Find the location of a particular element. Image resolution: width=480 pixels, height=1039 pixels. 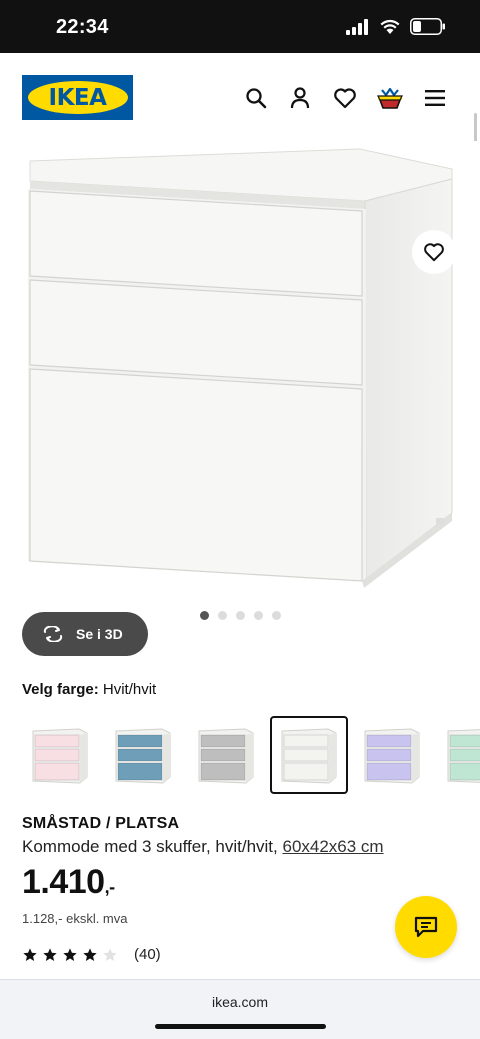

product-rating: (40) is located at coordinates (91, 954).